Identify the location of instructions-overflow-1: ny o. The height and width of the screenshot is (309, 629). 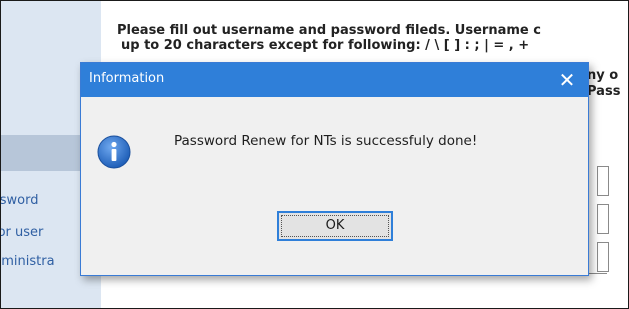
(603, 75).